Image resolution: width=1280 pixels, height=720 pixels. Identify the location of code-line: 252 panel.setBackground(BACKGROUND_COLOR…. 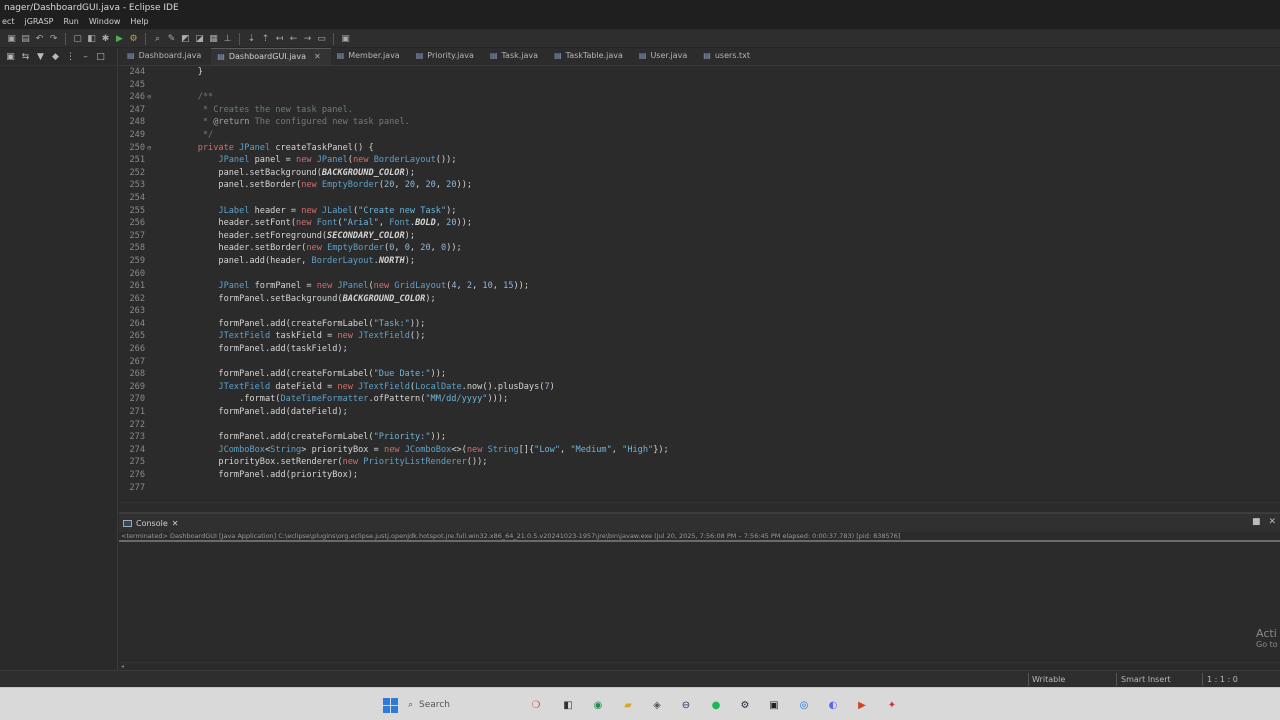
(699, 173).